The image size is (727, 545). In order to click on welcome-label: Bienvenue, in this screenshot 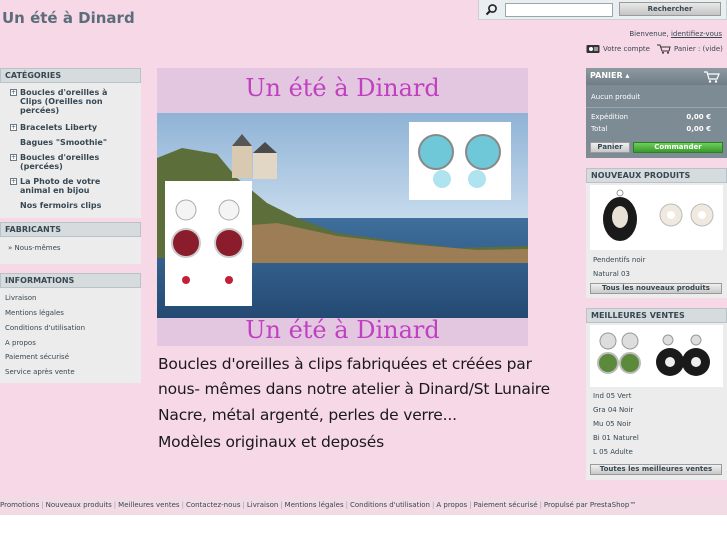, I will do `click(649, 34)`.